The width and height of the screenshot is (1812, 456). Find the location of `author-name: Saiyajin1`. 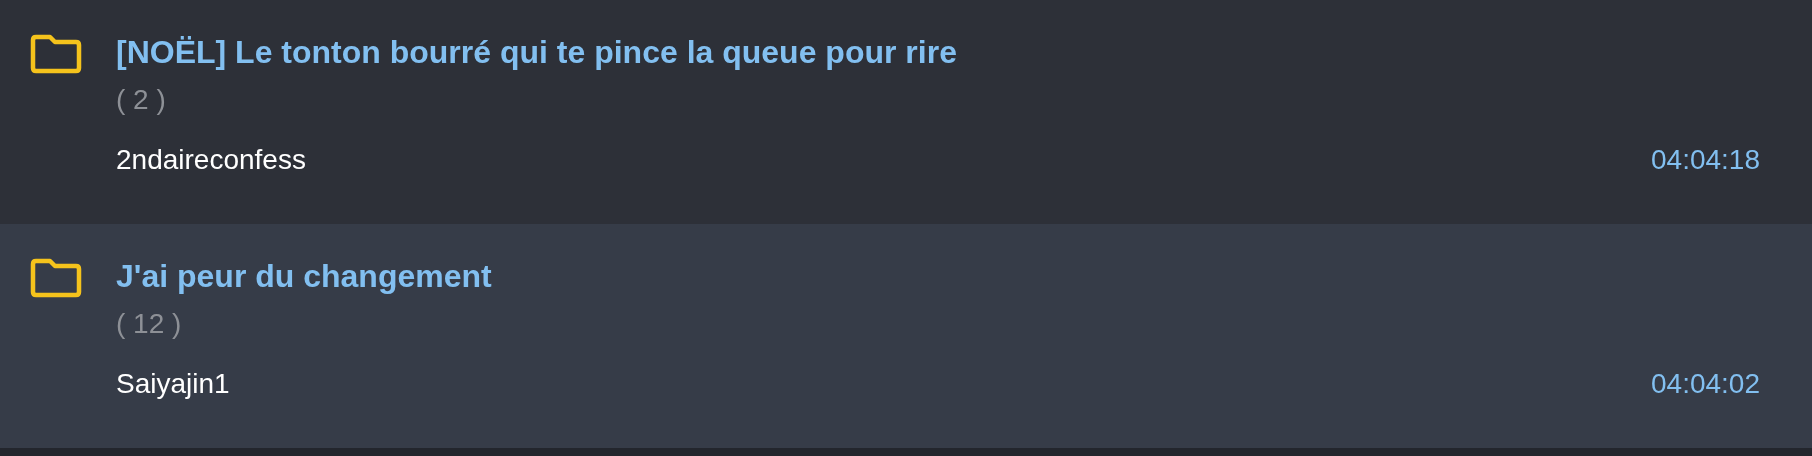

author-name: Saiyajin1 is located at coordinates (173, 384).